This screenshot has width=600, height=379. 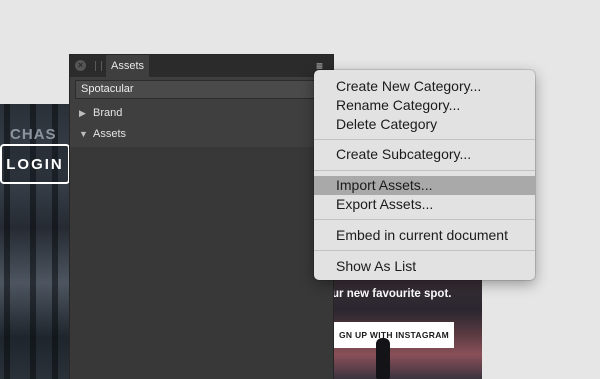 I want to click on person-silhouette, so click(x=383, y=358).